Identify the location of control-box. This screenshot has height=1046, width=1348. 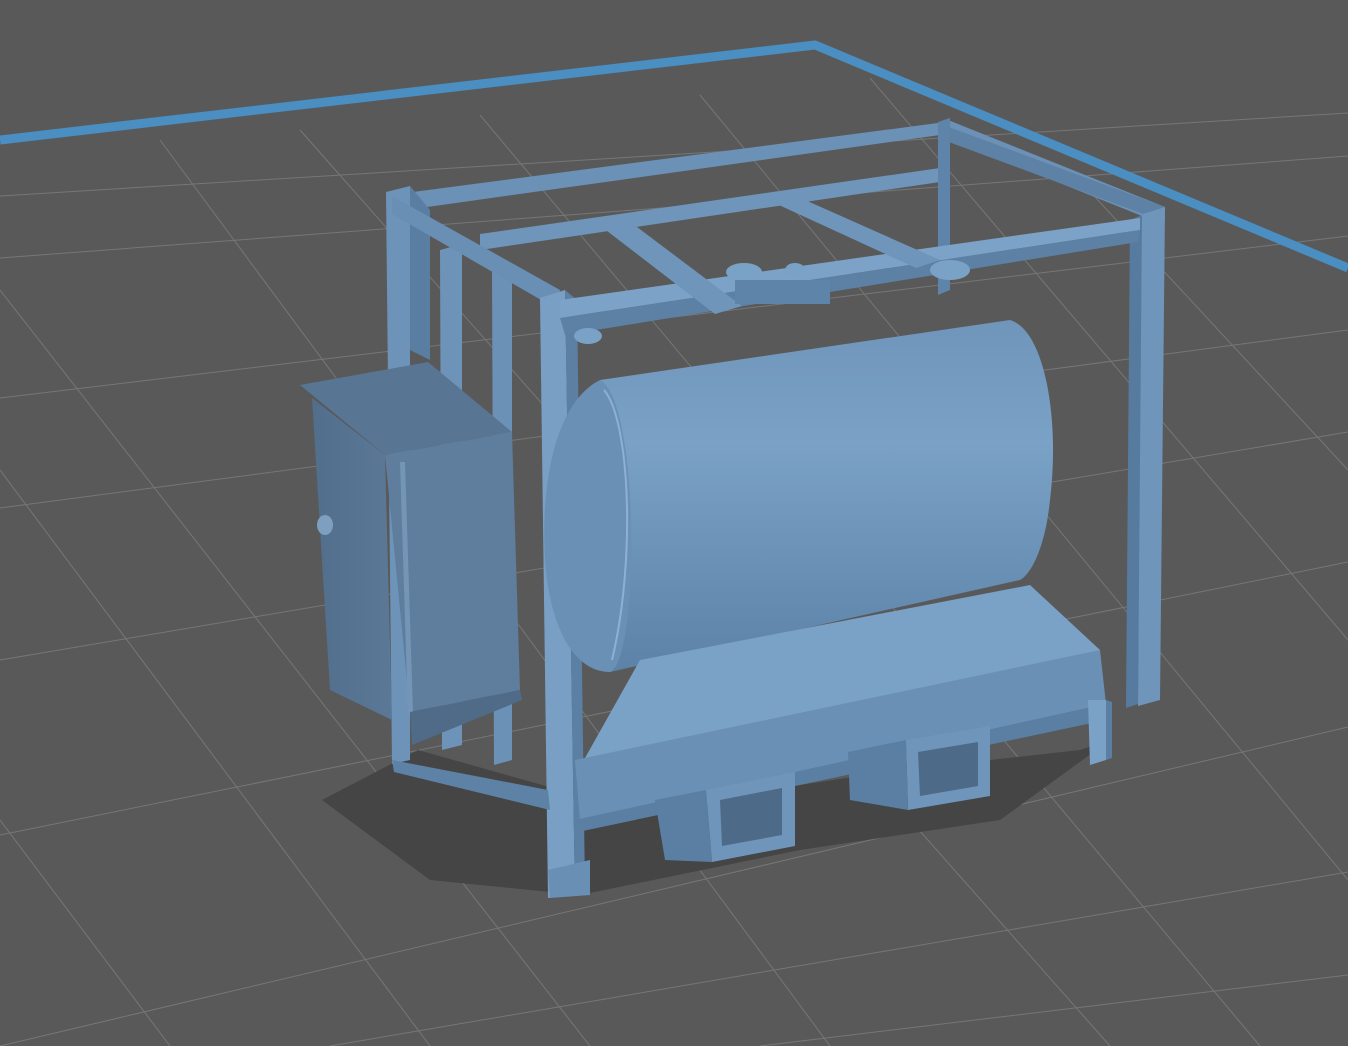
(411, 553).